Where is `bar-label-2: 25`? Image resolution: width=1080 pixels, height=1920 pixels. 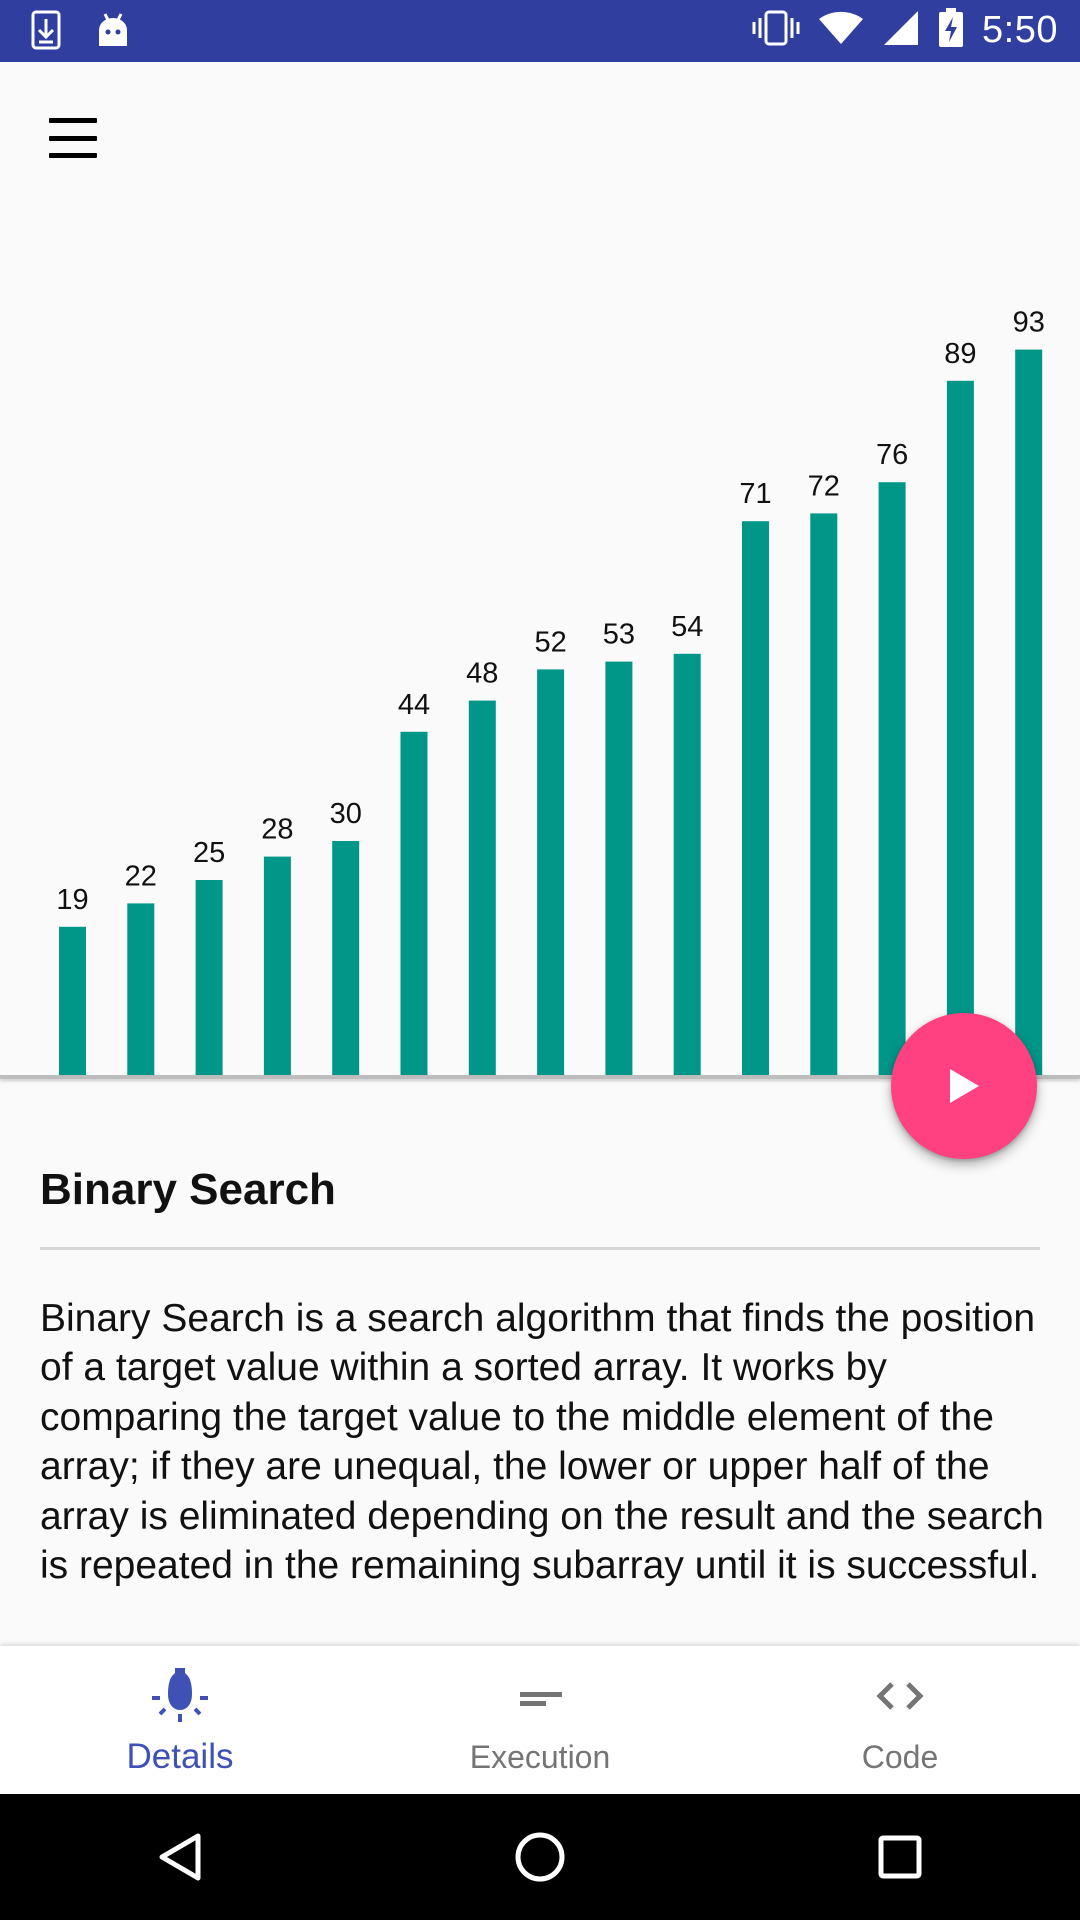
bar-label-2: 25 is located at coordinates (209, 853).